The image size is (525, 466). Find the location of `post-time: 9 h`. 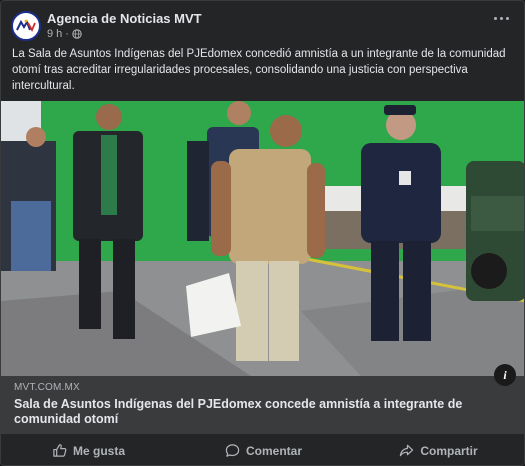

post-time: 9 h is located at coordinates (54, 34).